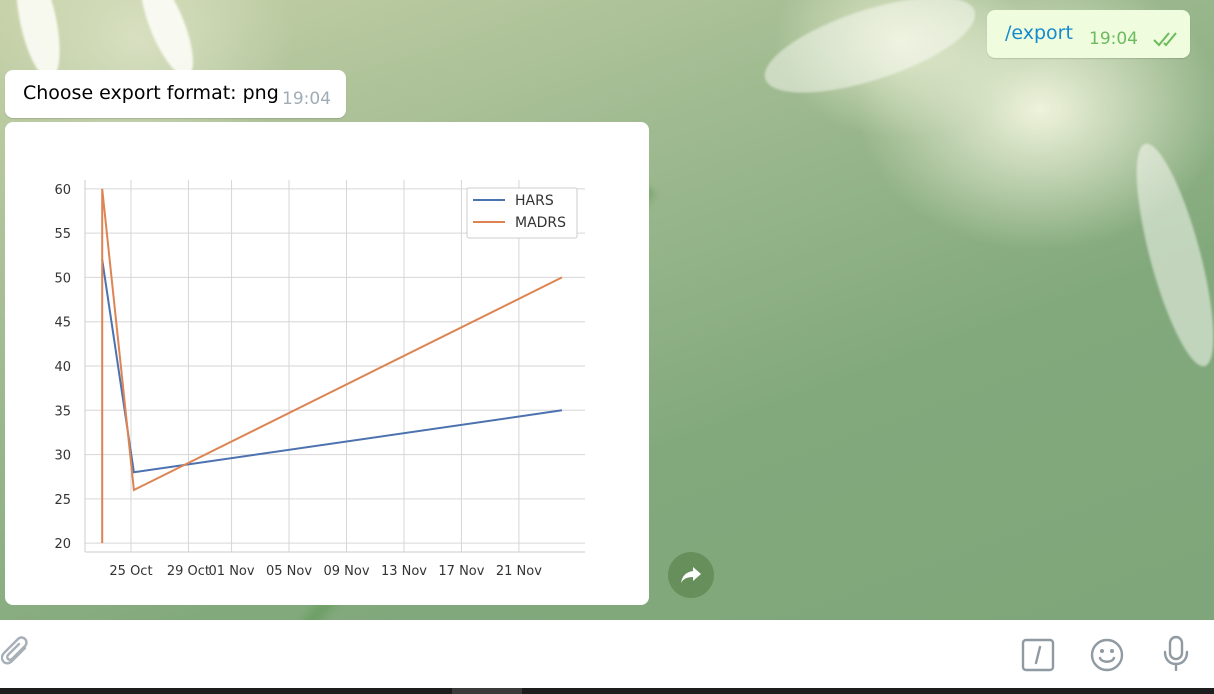 Image resolution: width=1214 pixels, height=694 pixels. Describe the element at coordinates (346, 571) in the screenshot. I see `x-tick-label: 09 Nov` at that location.